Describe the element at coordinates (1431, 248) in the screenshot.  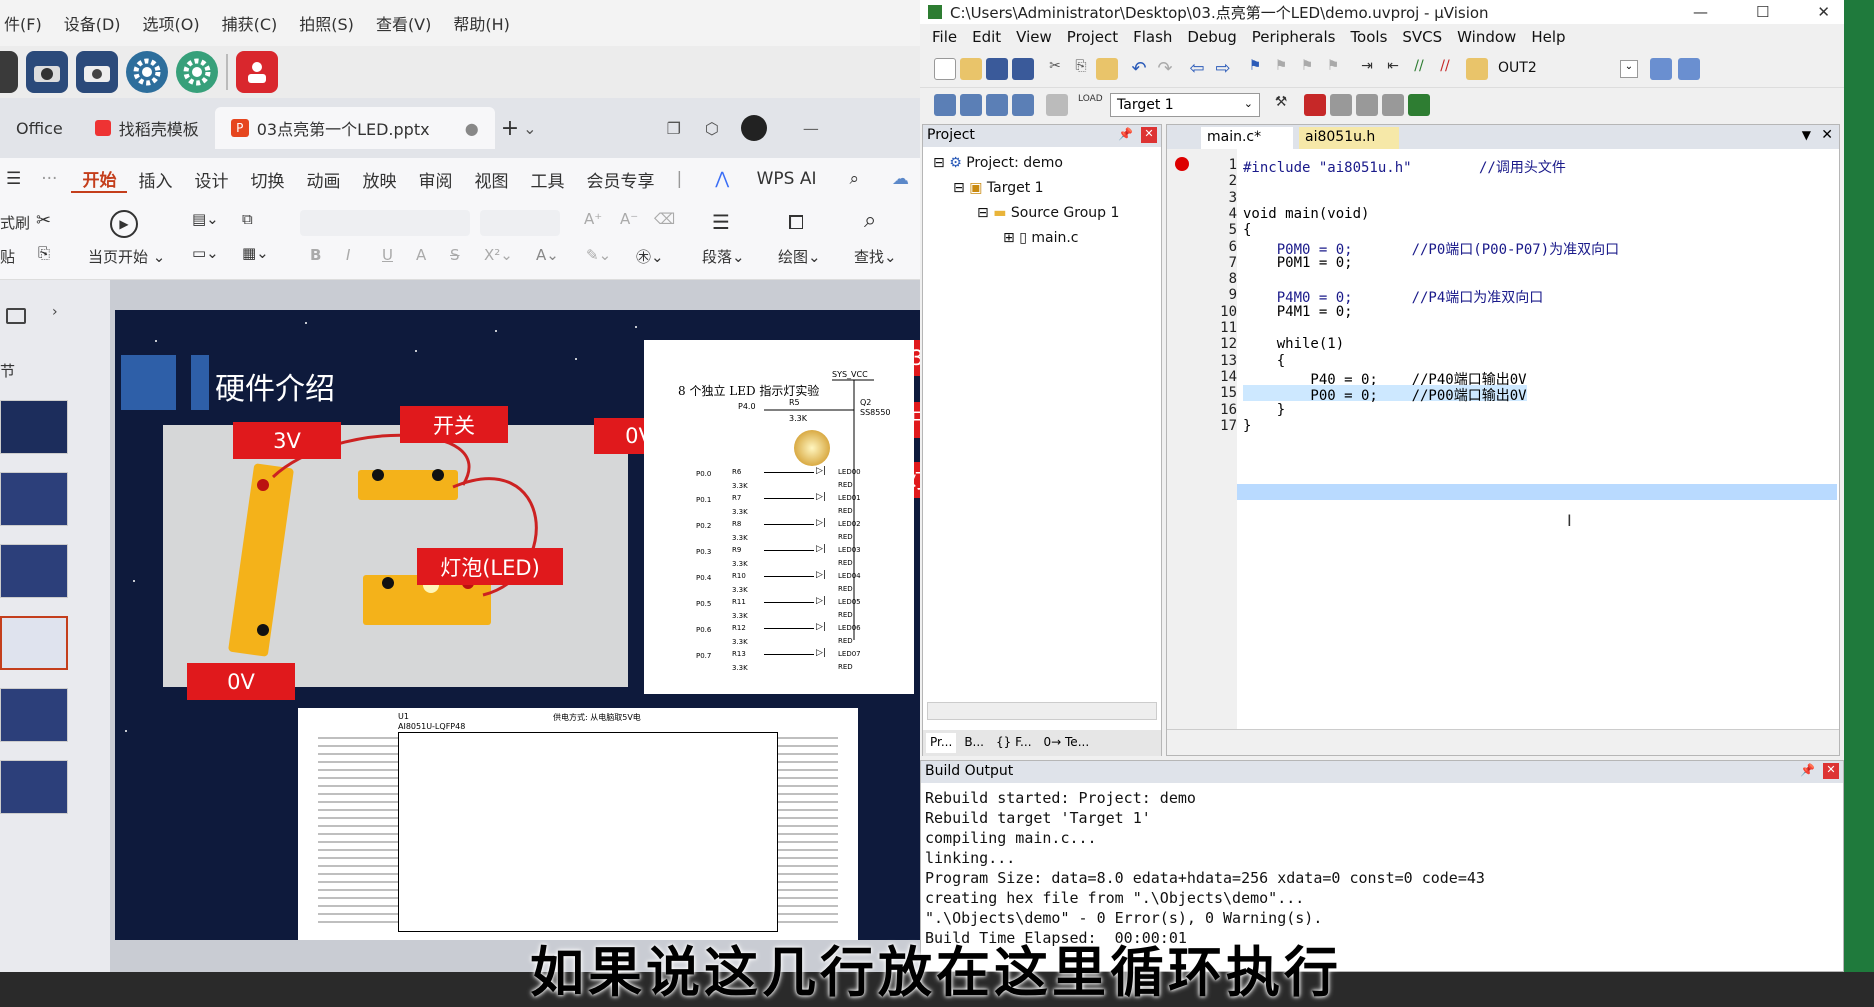
I see `code-line: P0M0 = 0; //P0端口(P00-P07)为准双向口` at that location.